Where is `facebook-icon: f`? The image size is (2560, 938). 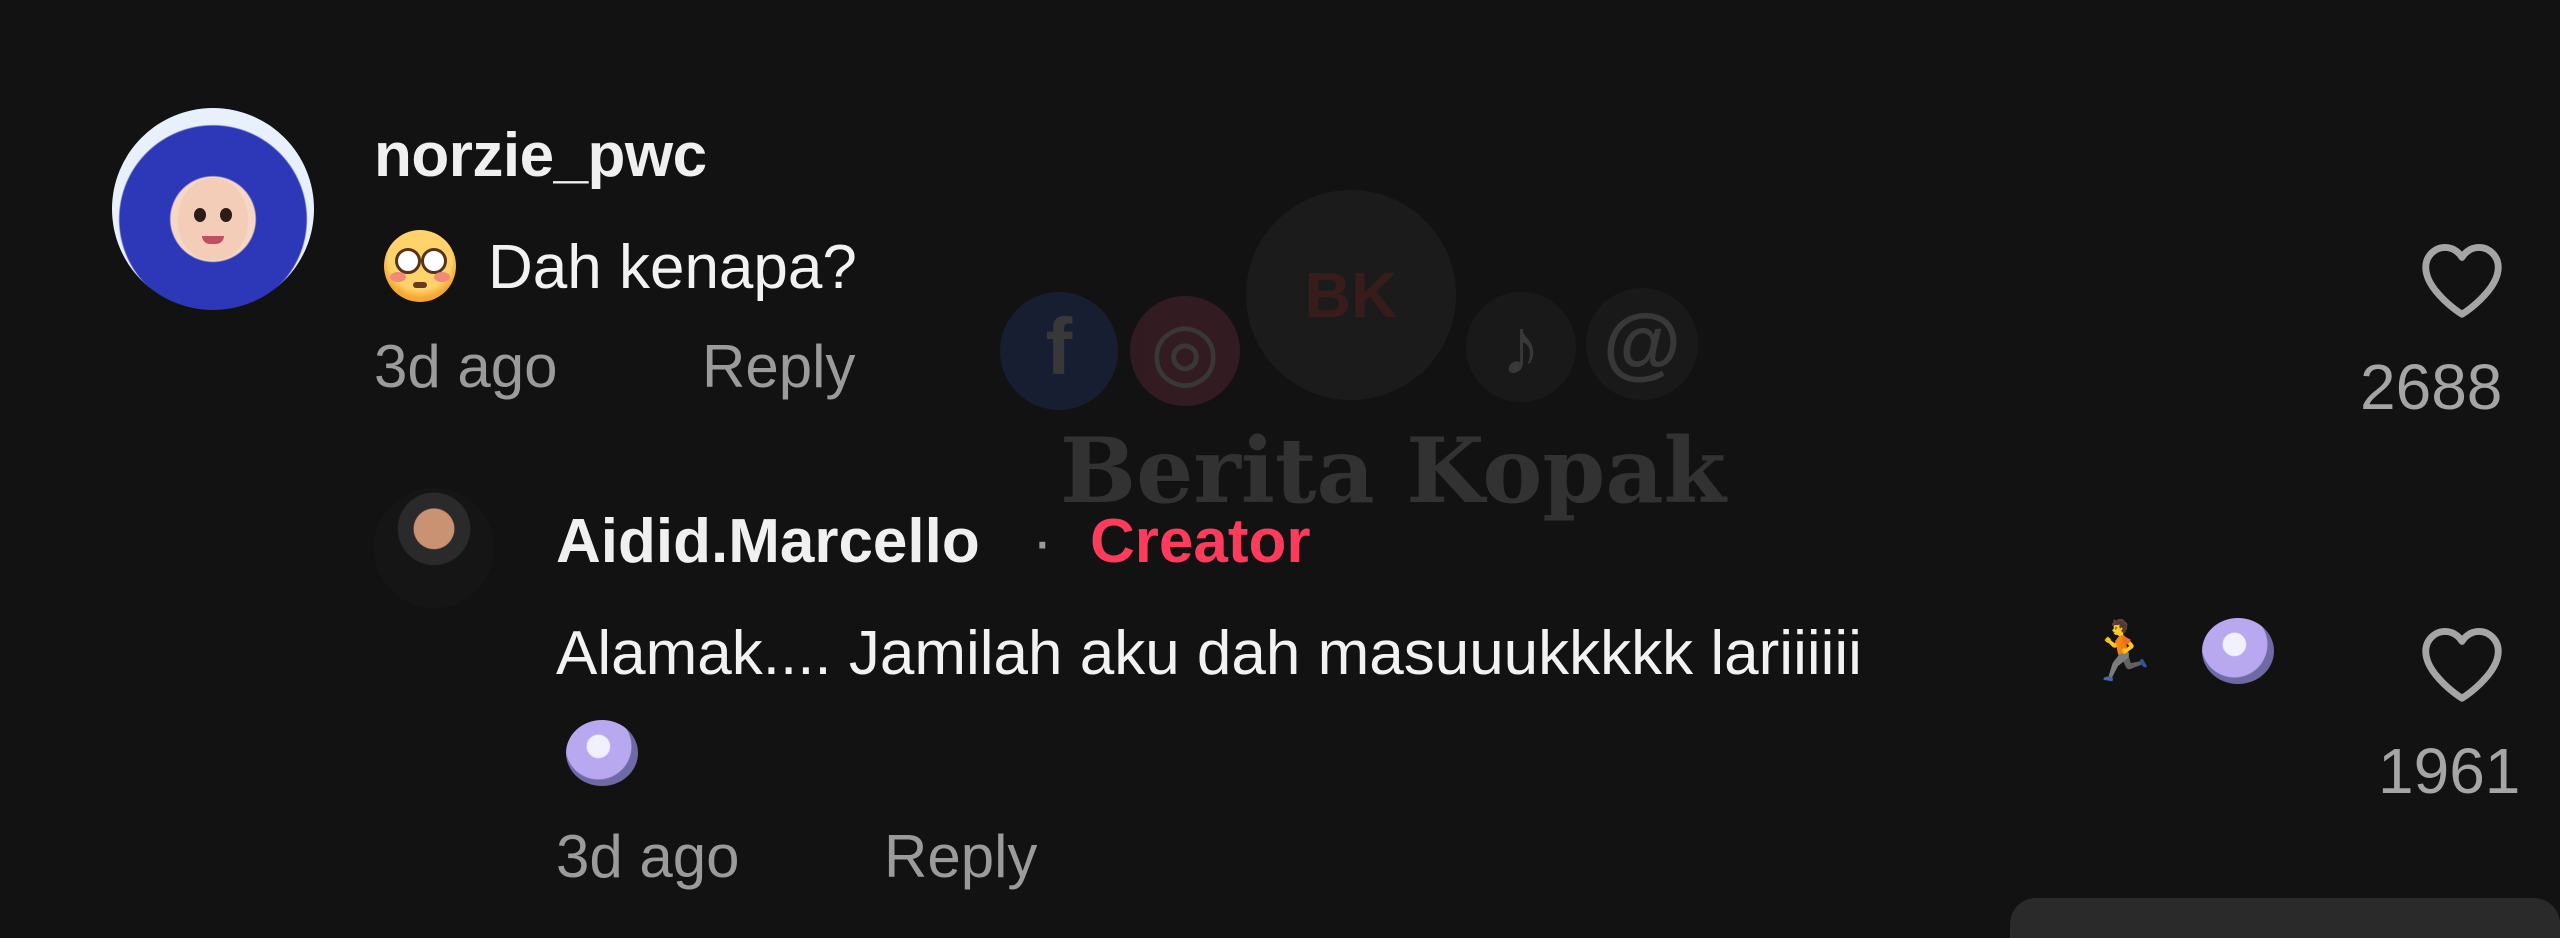
facebook-icon: f is located at coordinates (1059, 351).